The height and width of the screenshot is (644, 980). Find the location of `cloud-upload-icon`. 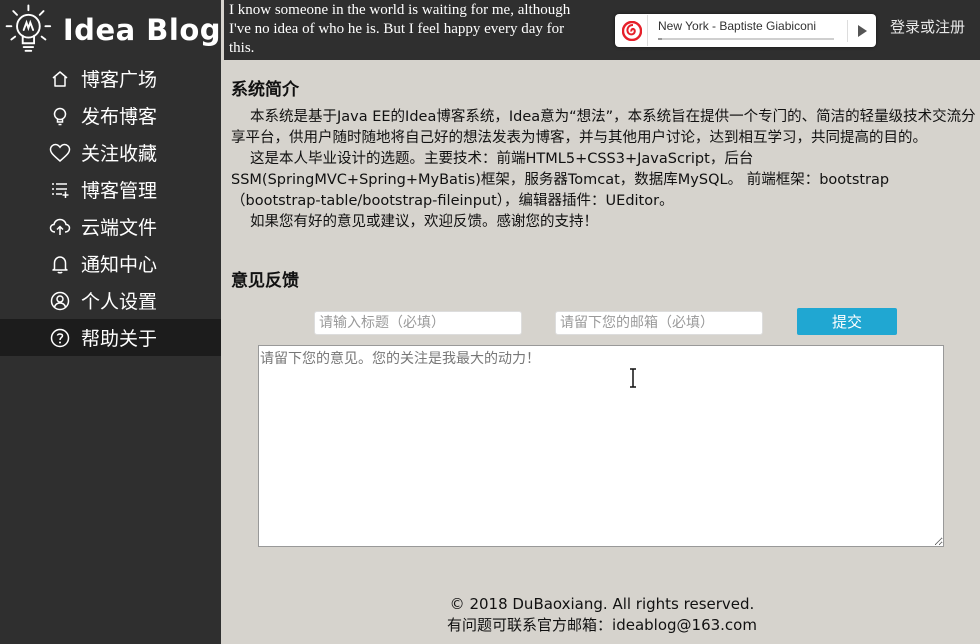

cloud-upload-icon is located at coordinates (60, 227).